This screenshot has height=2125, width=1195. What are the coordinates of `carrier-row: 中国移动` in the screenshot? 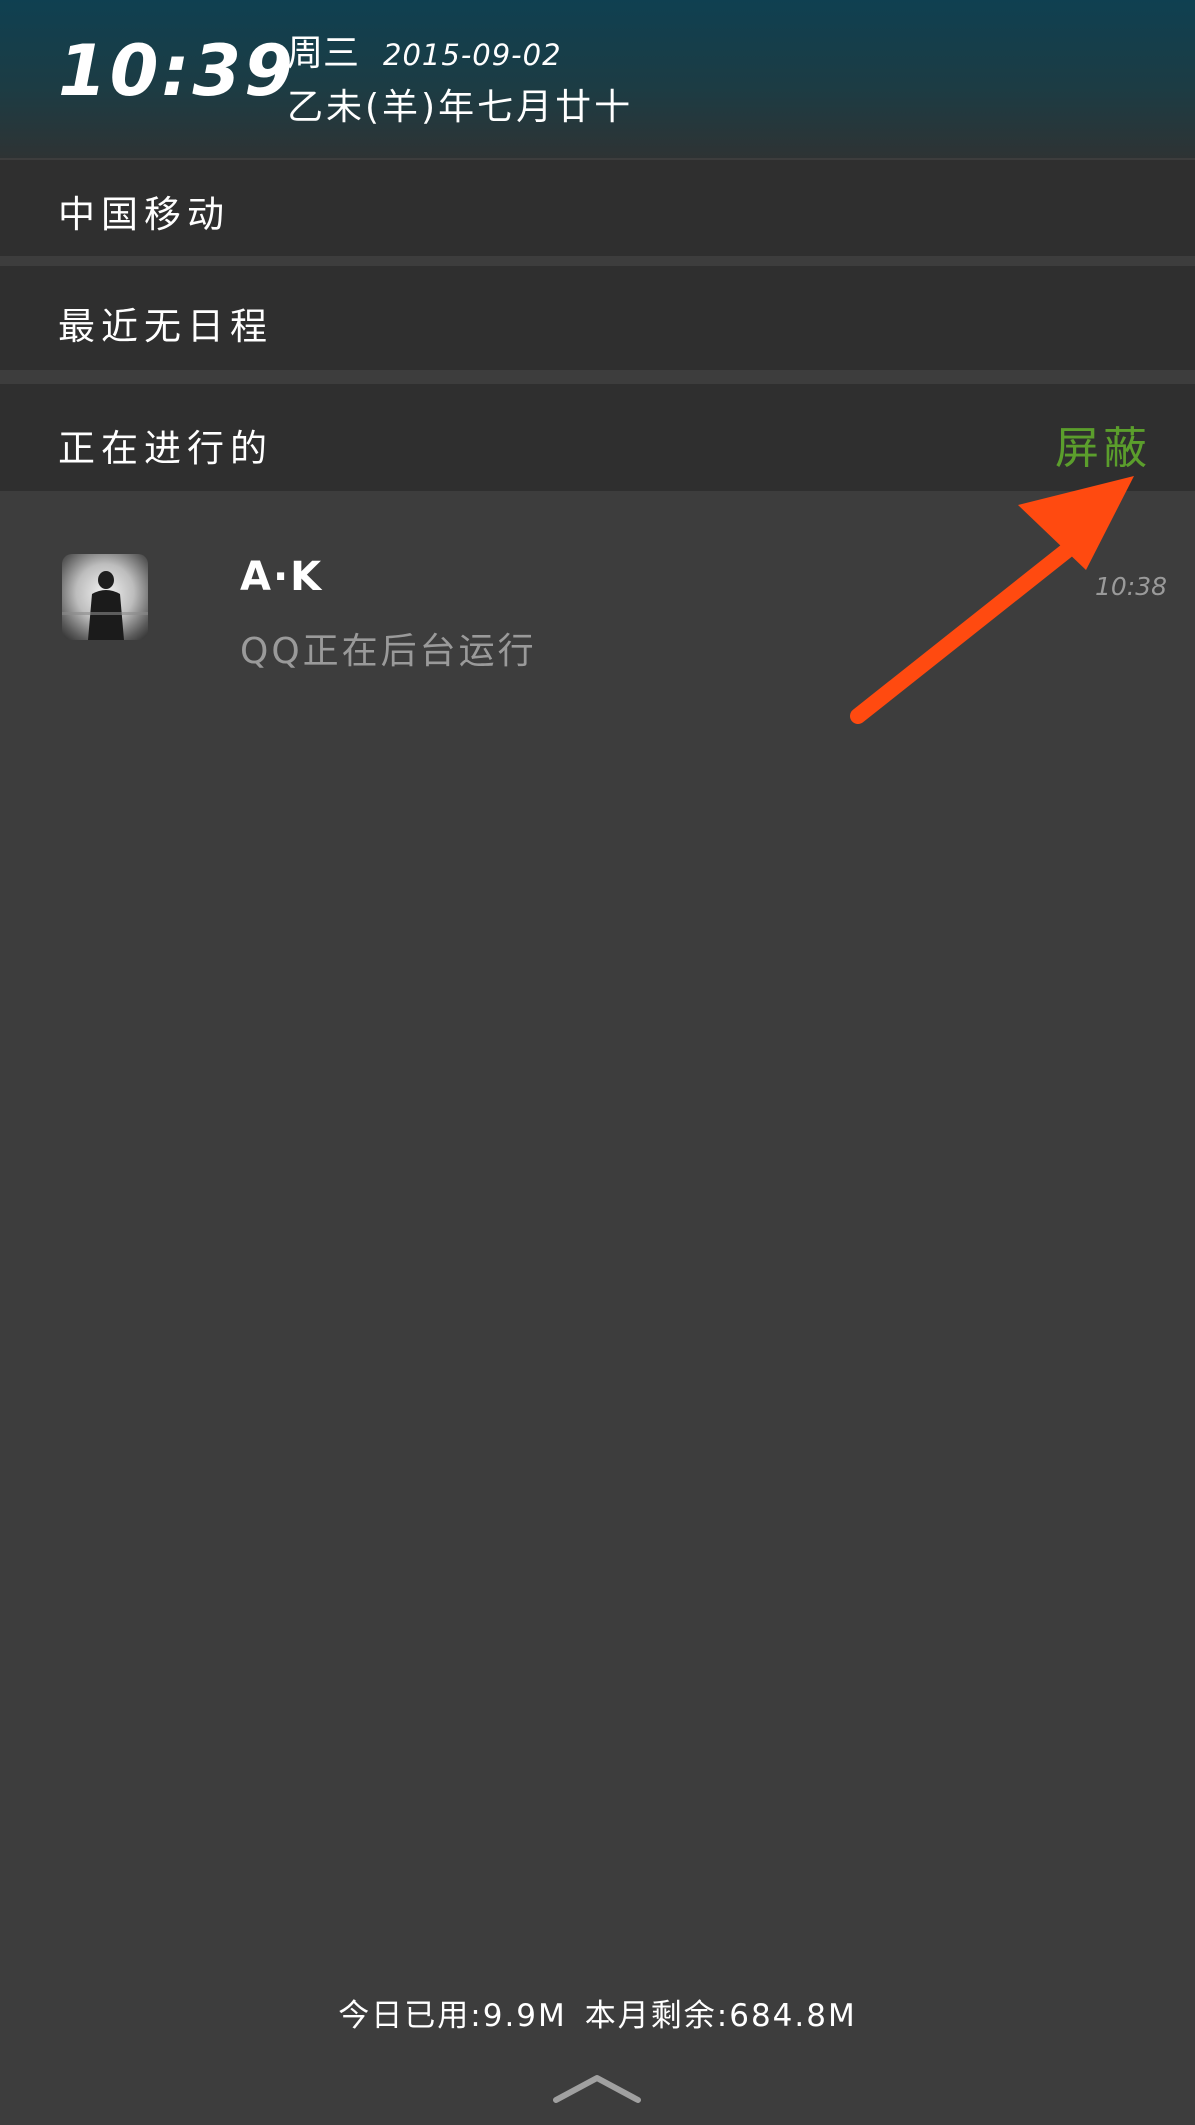 It's located at (597, 208).